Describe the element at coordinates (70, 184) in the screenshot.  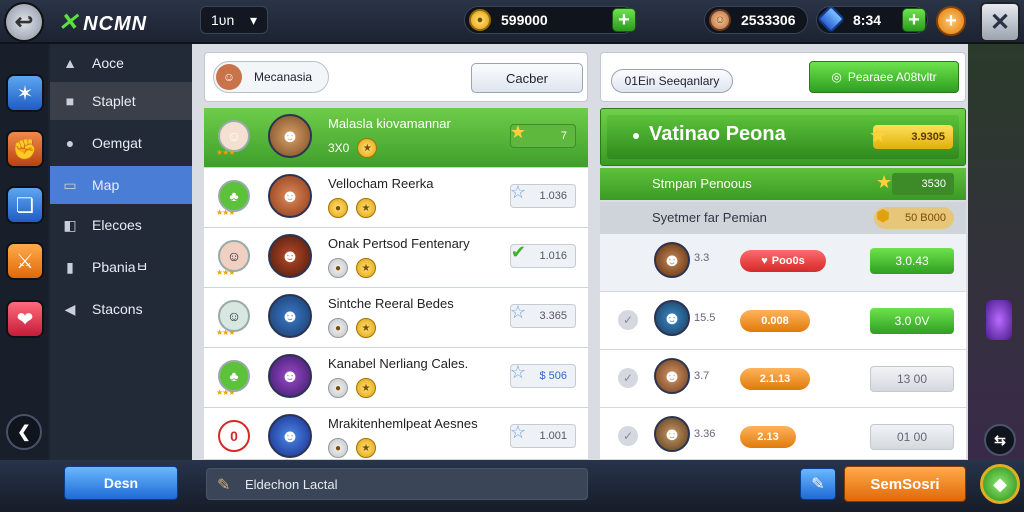
I see `nav-icon: ▭` at that location.